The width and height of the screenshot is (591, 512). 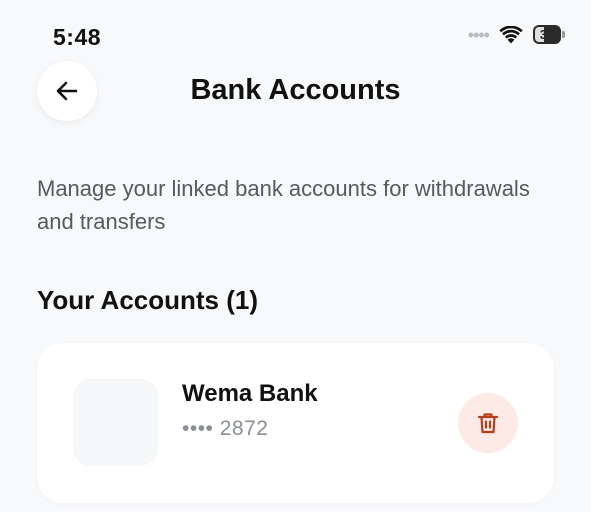 I want to click on status-indicators: •••• 33, so click(x=516, y=34).